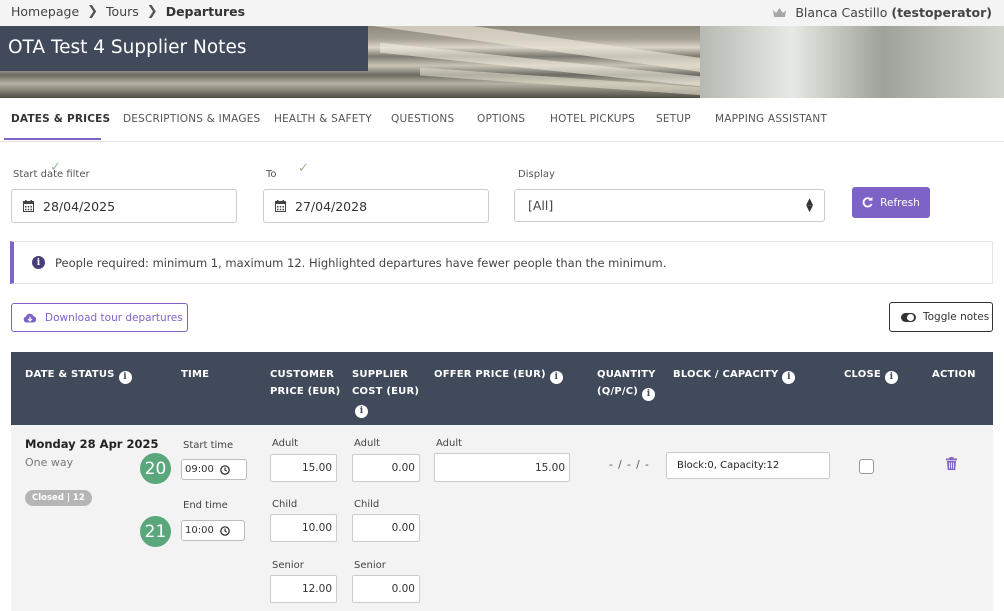  Describe the element at coordinates (386, 393) in the screenshot. I see `col-supplier-cost: SUPPLIER COST (EUR) i` at that location.